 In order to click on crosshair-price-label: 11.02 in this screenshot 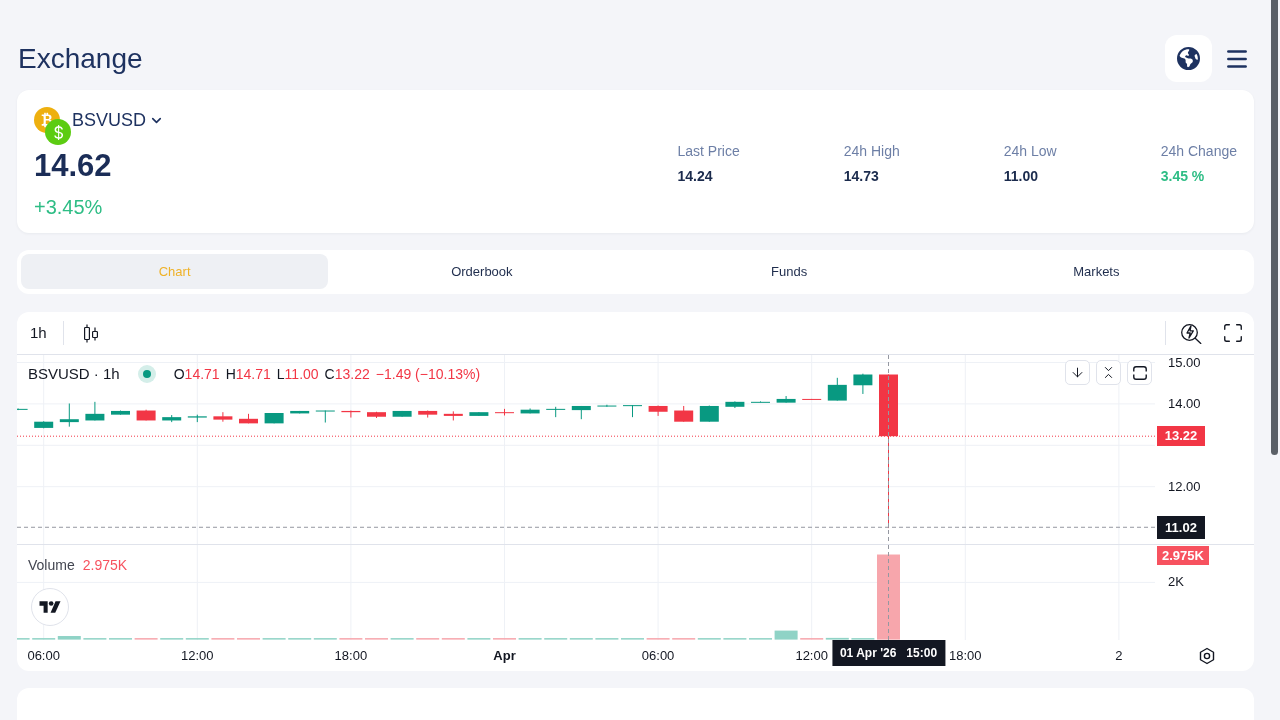, I will do `click(1181, 527)`.